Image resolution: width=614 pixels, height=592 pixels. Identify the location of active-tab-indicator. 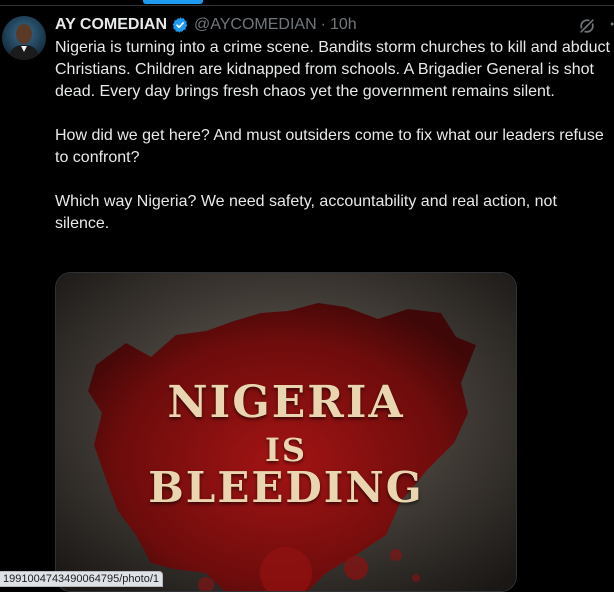
(173, 2).